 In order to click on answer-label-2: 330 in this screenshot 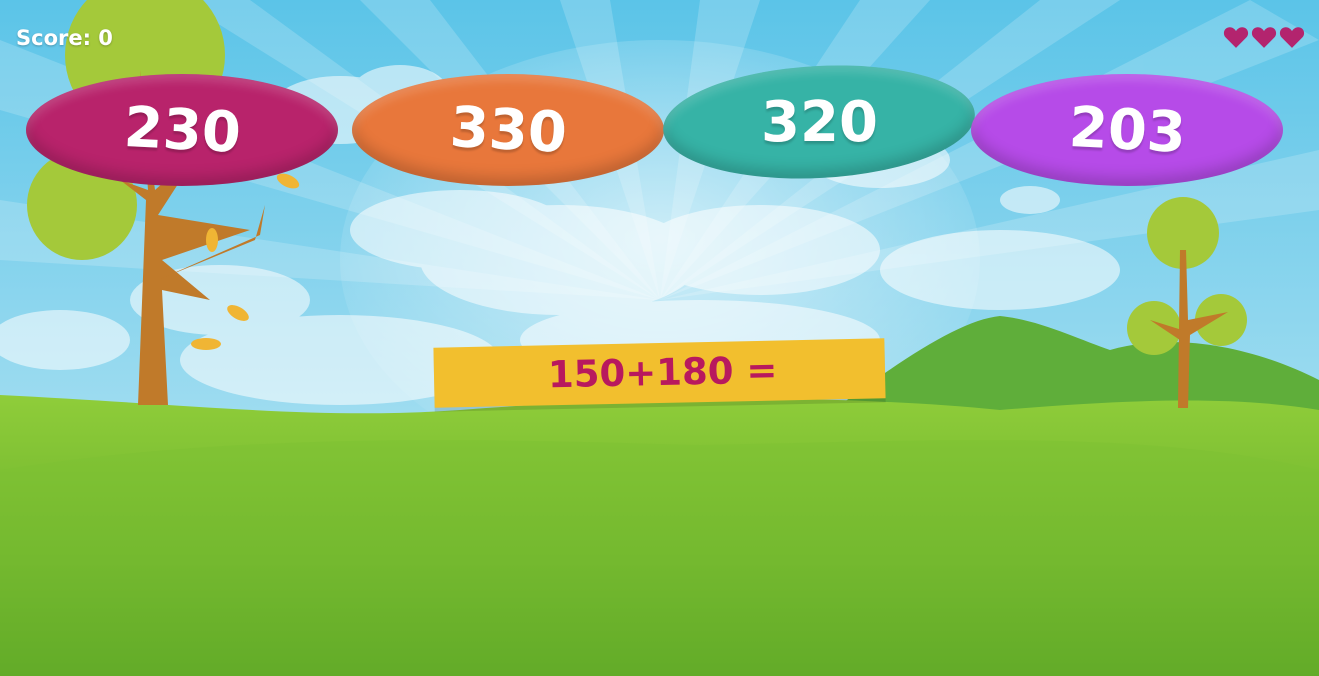, I will do `click(508, 130)`.